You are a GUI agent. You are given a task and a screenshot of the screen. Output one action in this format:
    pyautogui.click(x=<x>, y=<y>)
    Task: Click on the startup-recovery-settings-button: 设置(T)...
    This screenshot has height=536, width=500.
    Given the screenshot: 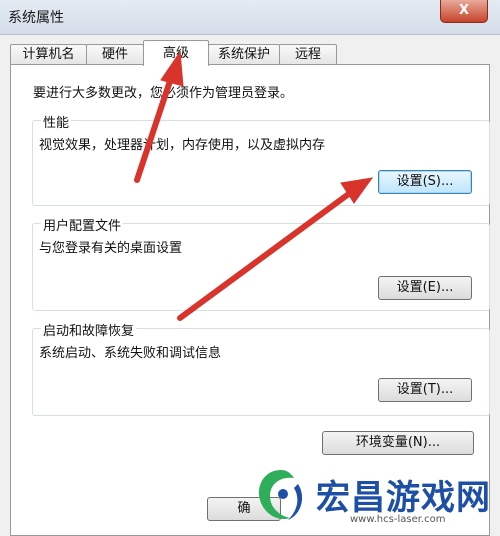 What is the action you would take?
    pyautogui.click(x=425, y=390)
    